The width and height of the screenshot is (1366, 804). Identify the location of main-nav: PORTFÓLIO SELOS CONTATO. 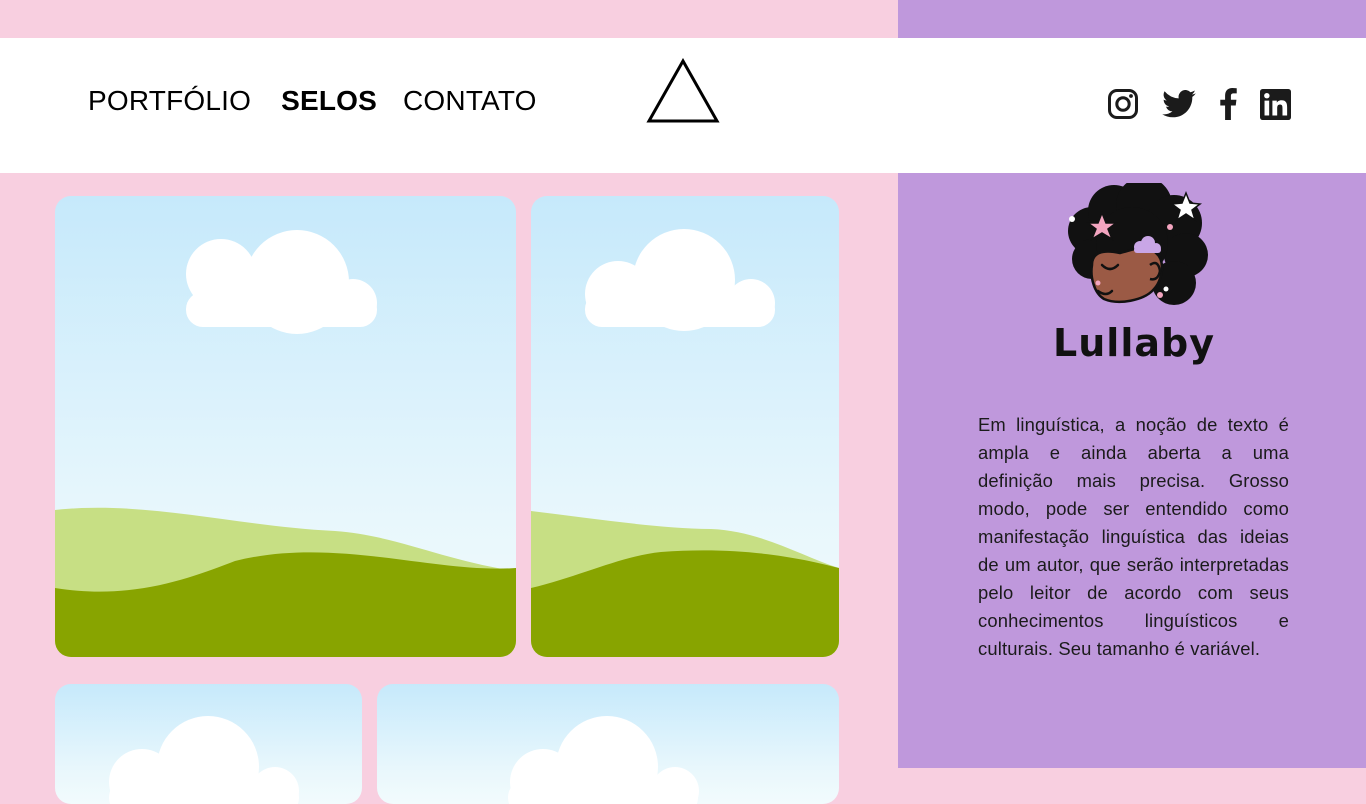
(312, 101).